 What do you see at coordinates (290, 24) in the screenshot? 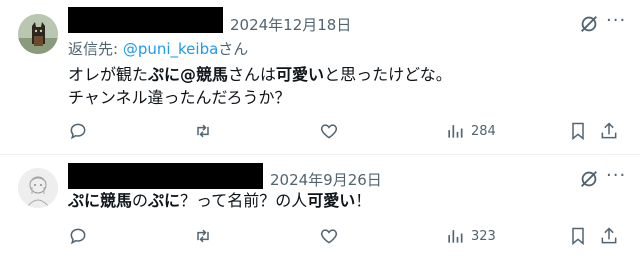
I see `tweet-date: 2024年12月18日` at bounding box center [290, 24].